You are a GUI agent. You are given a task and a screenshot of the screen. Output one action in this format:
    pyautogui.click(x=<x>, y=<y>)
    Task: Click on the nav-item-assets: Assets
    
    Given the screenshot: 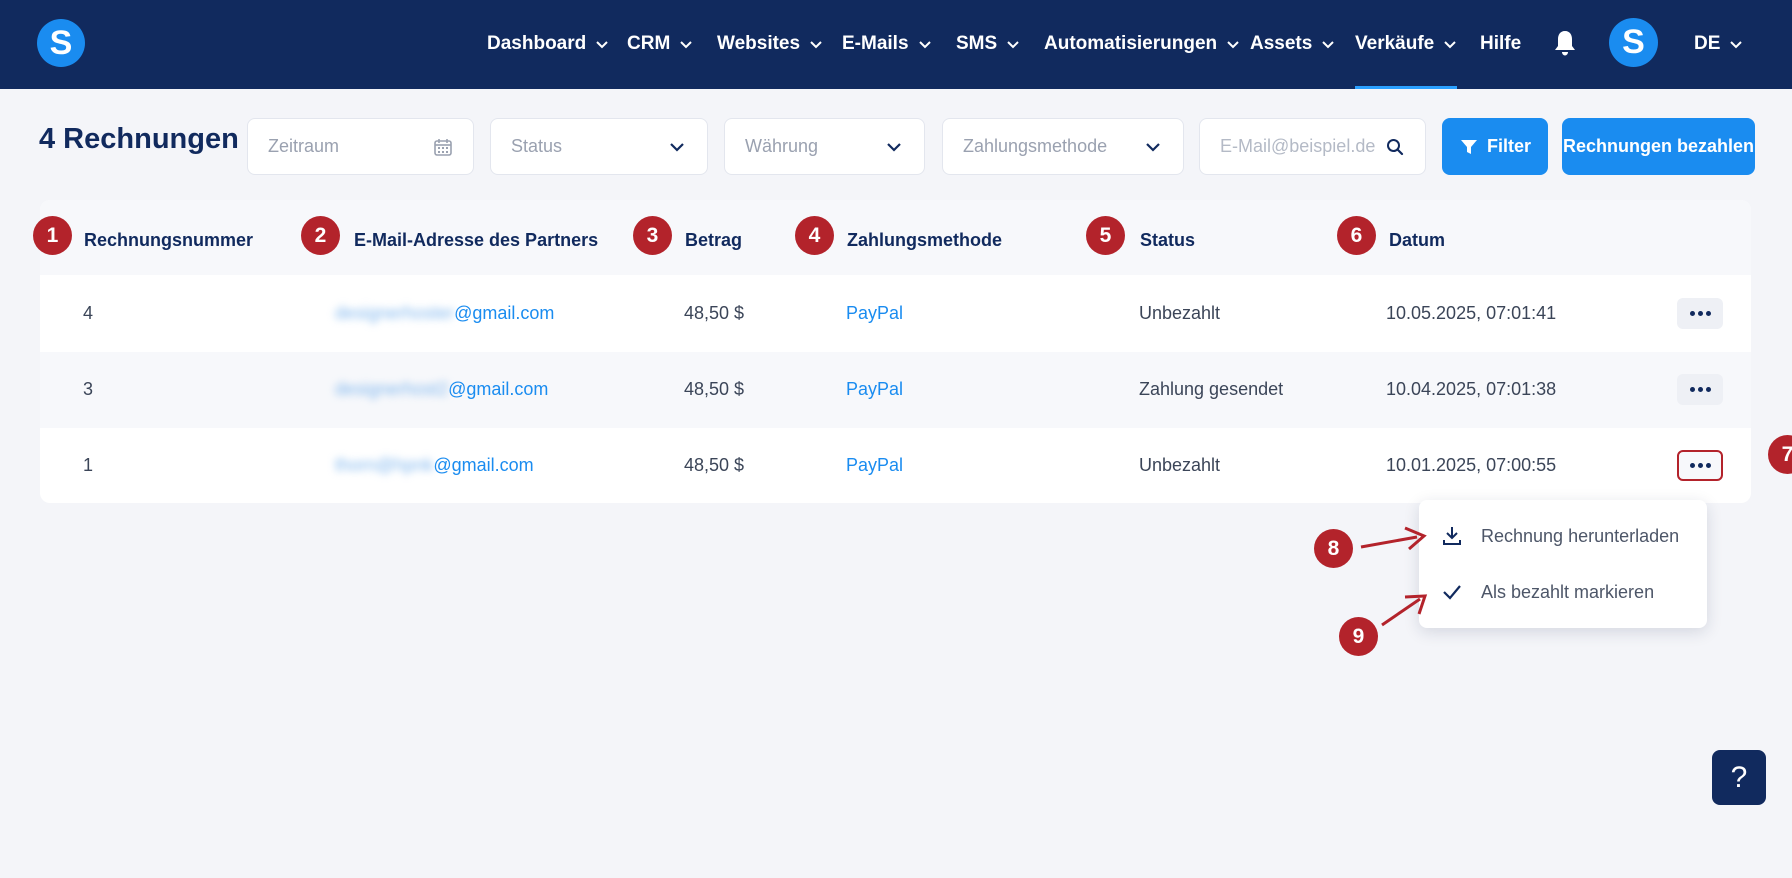 What is the action you would take?
    pyautogui.click(x=1292, y=44)
    